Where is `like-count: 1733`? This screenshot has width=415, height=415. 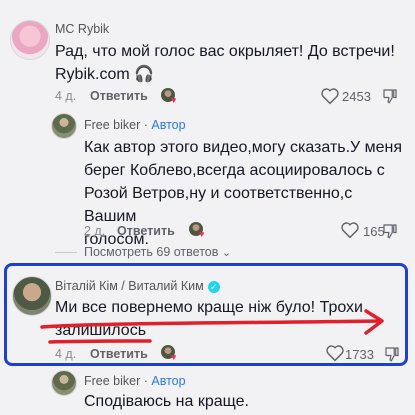
like-count: 1733 is located at coordinates (359, 354).